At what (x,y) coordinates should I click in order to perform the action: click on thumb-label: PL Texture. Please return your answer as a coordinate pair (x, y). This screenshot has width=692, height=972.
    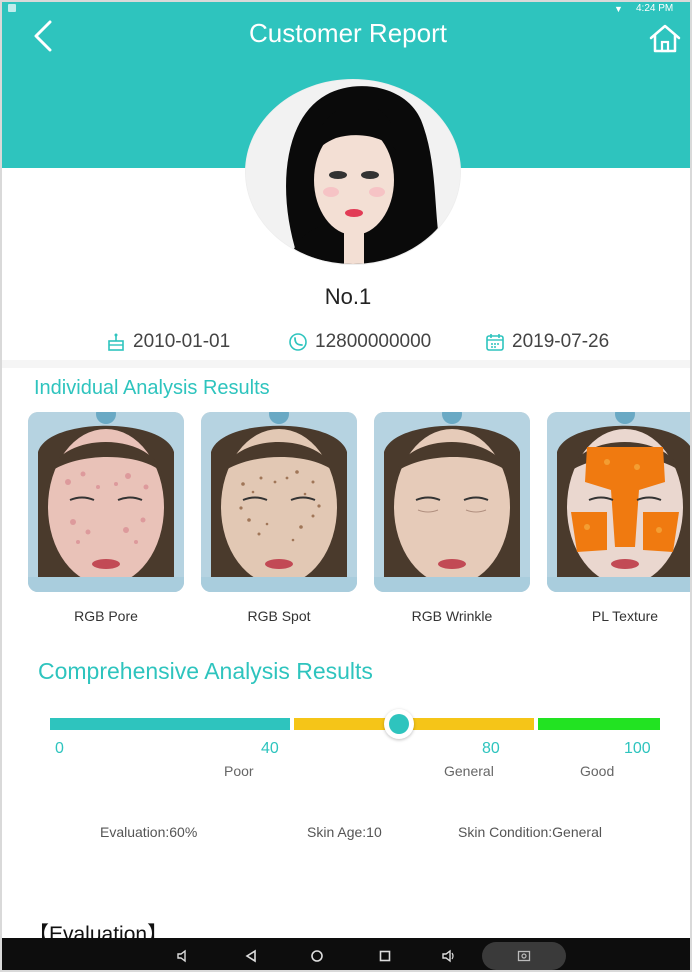
    Looking at the image, I should click on (625, 616).